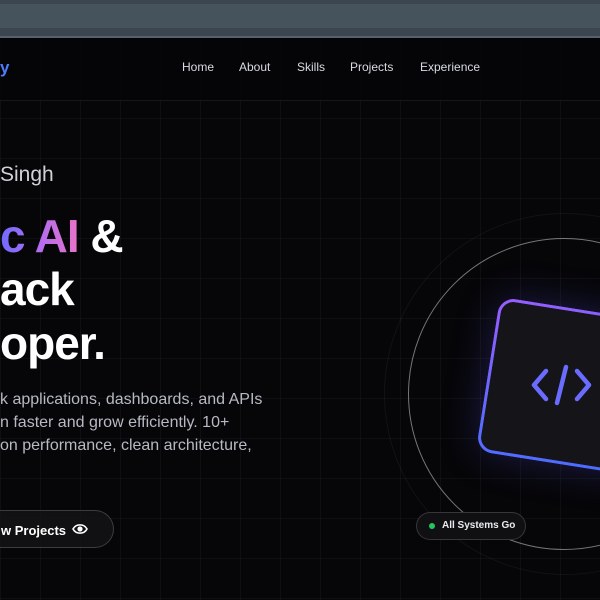  What do you see at coordinates (4, 68) in the screenshot?
I see `logo: y` at bounding box center [4, 68].